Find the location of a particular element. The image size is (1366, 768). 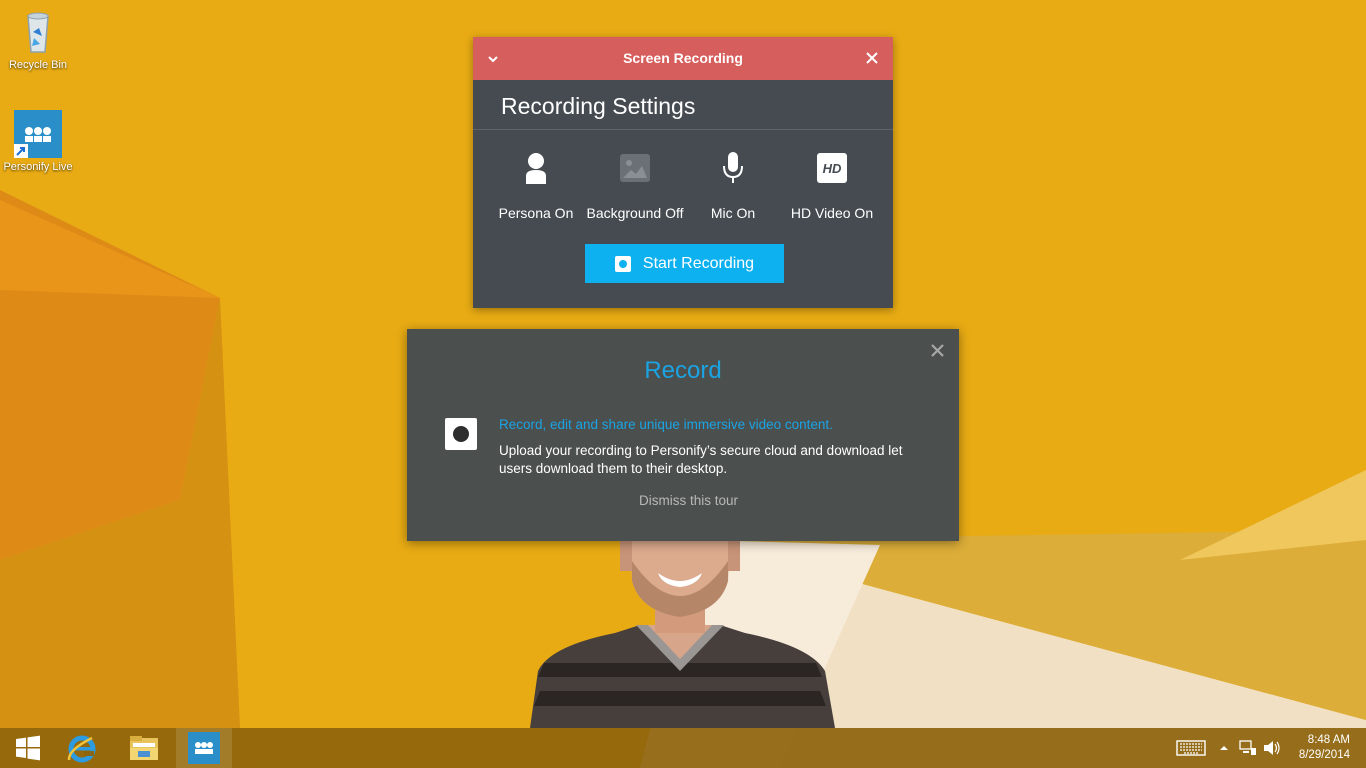

desktop-icon-recycle-bin: Recycle Bin is located at coordinates (38, 40).